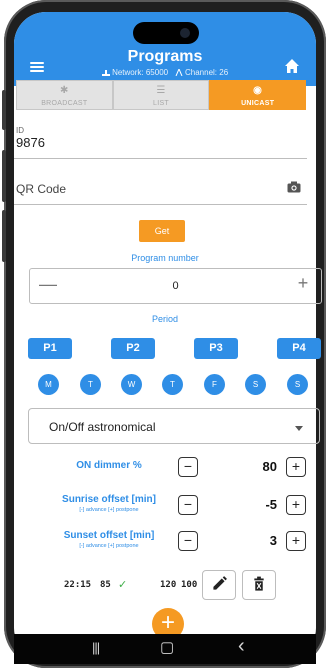 The width and height of the screenshot is (330, 672). Describe the element at coordinates (90, 384) in the screenshot. I see `day-tuesday: T` at that location.